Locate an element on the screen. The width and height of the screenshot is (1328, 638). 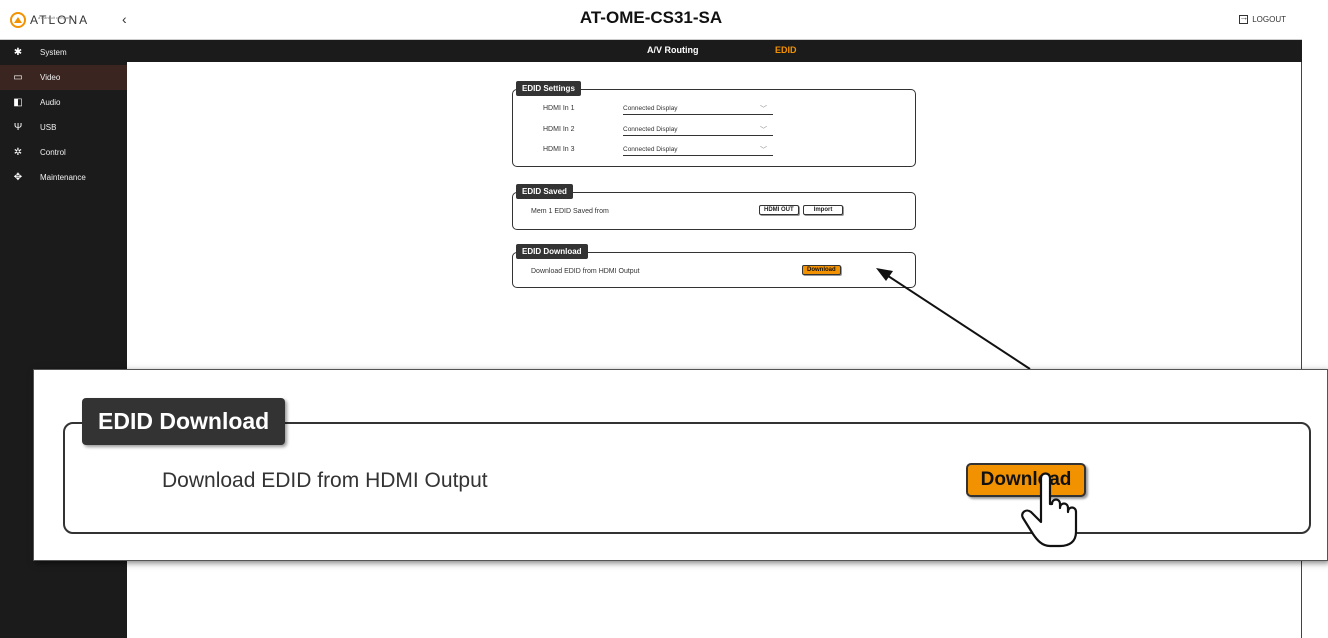
sidebar-item-maintenance: ✥ Maintenance is located at coordinates (63, 177).